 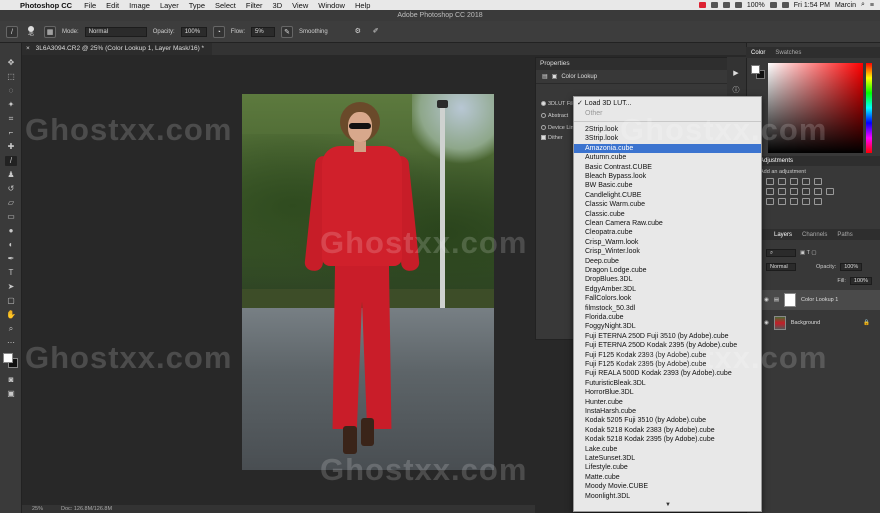 What do you see at coordinates (552, 138) in the screenshot?
I see `option-dither: Dither` at bounding box center [552, 138].